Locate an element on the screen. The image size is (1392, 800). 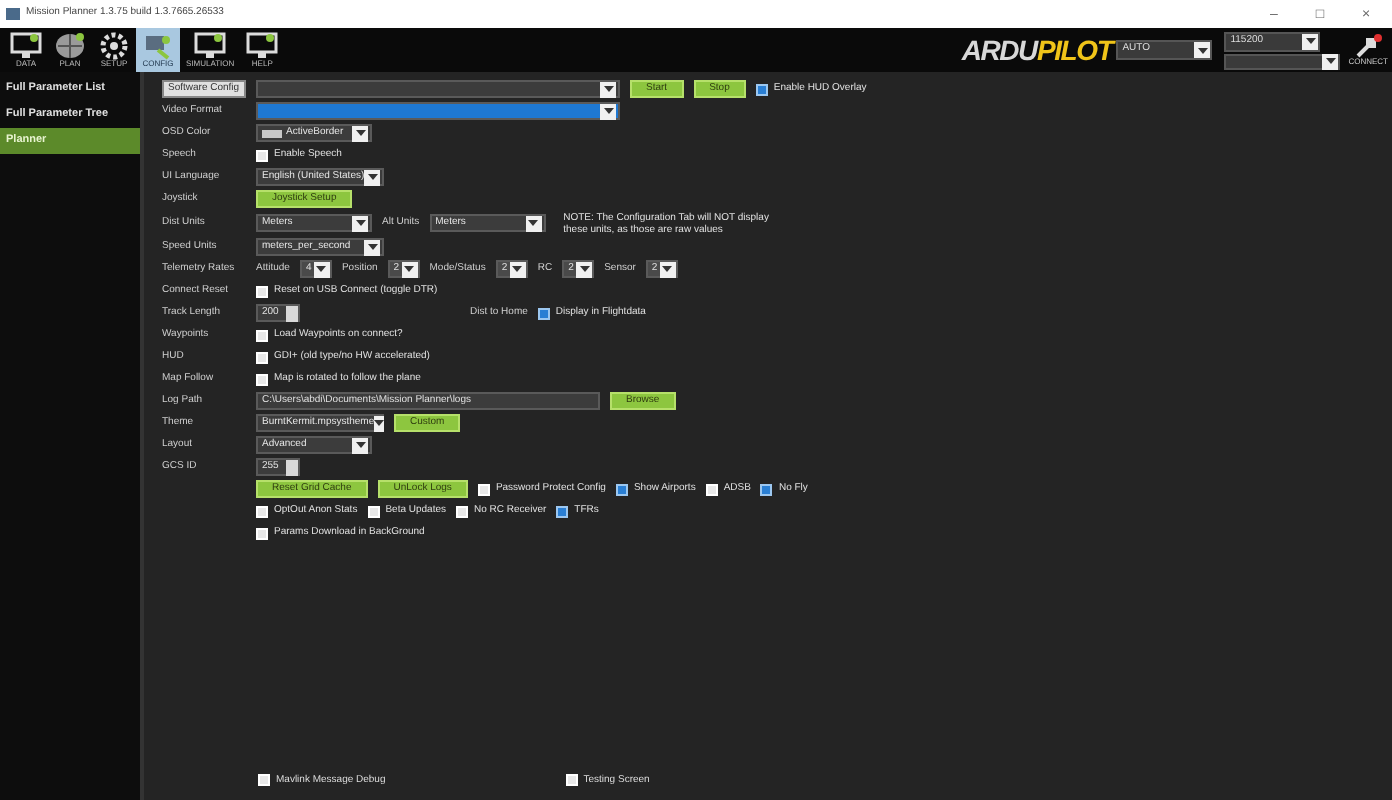
color-swatch is located at coordinates (272, 133).